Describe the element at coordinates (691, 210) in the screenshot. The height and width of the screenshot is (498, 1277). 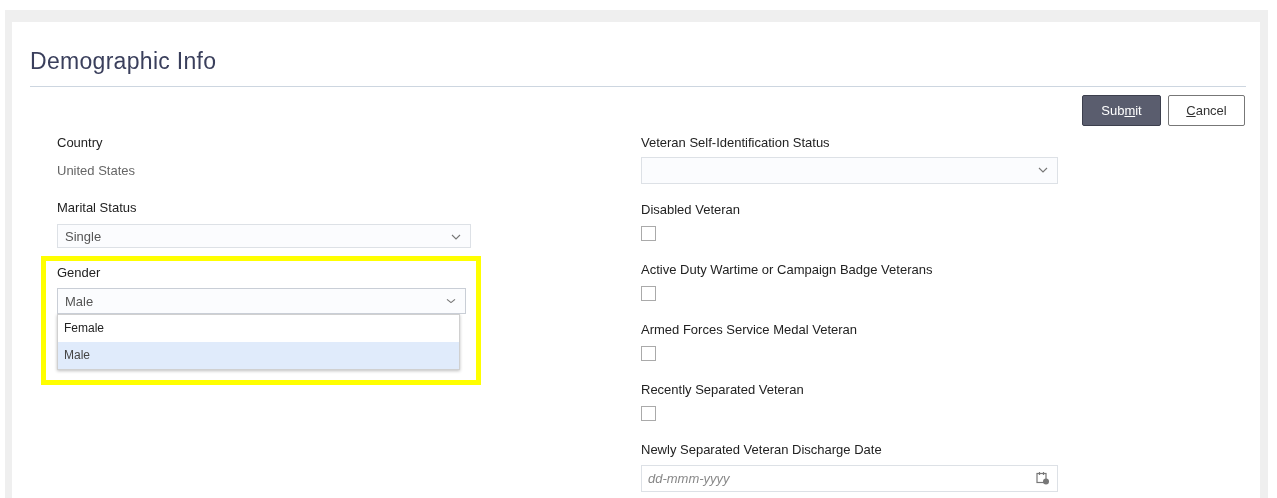
I see `field-label: Disabled Veteran` at that location.